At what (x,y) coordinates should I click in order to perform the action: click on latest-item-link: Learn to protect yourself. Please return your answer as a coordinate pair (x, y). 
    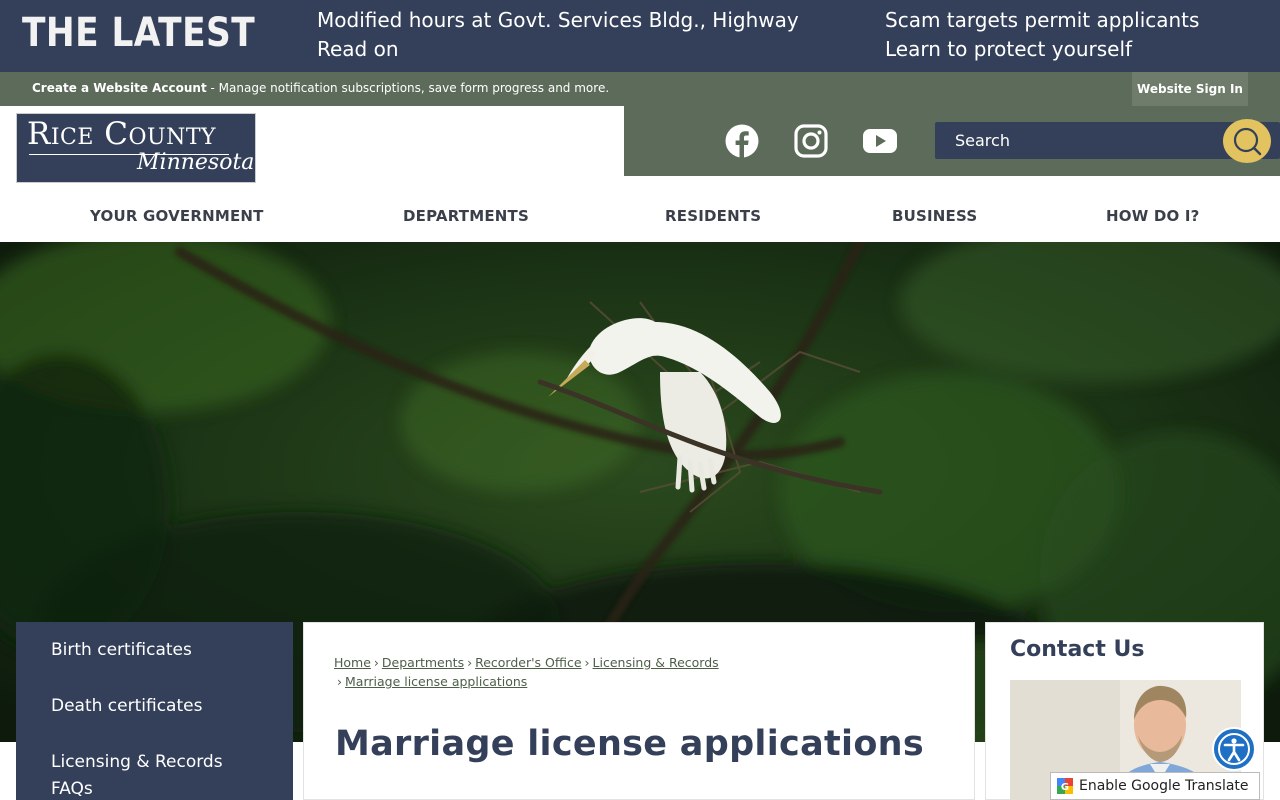
    Looking at the image, I should click on (1075, 49).